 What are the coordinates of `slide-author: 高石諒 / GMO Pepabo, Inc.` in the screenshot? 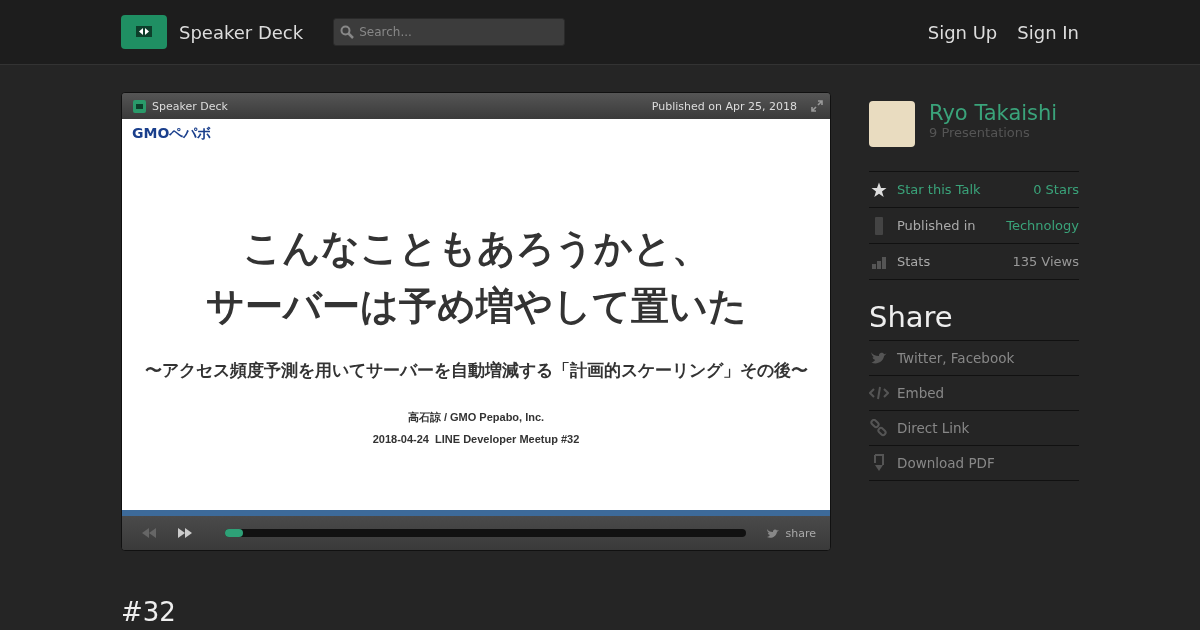 It's located at (476, 417).